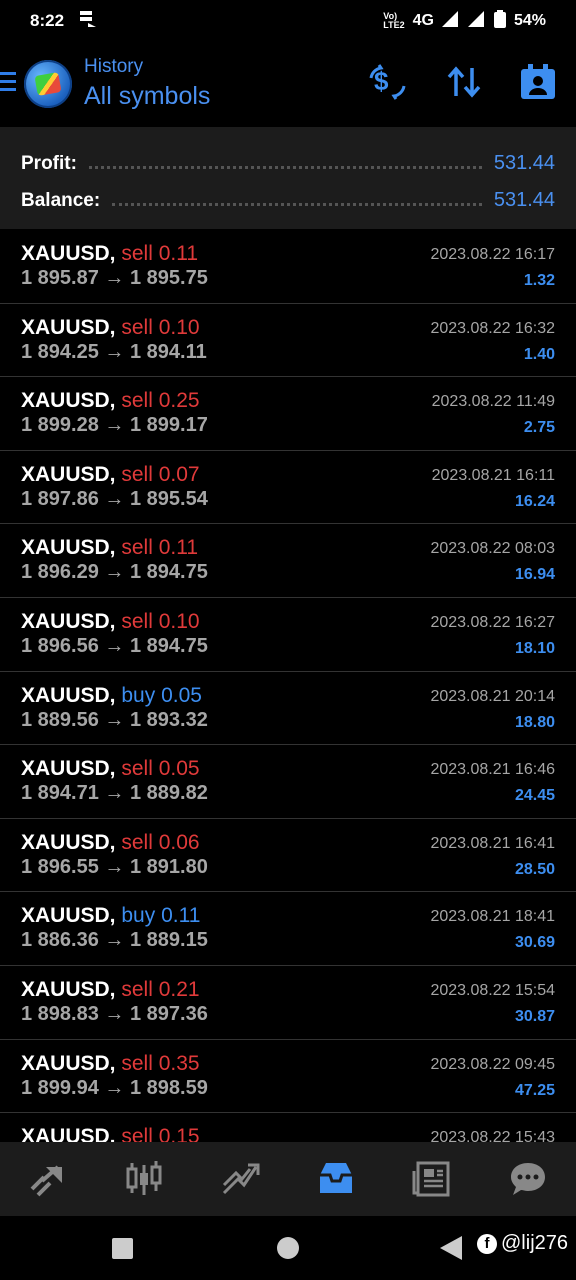 This screenshot has width=576, height=1280. I want to click on nav-history, so click(336, 1179).